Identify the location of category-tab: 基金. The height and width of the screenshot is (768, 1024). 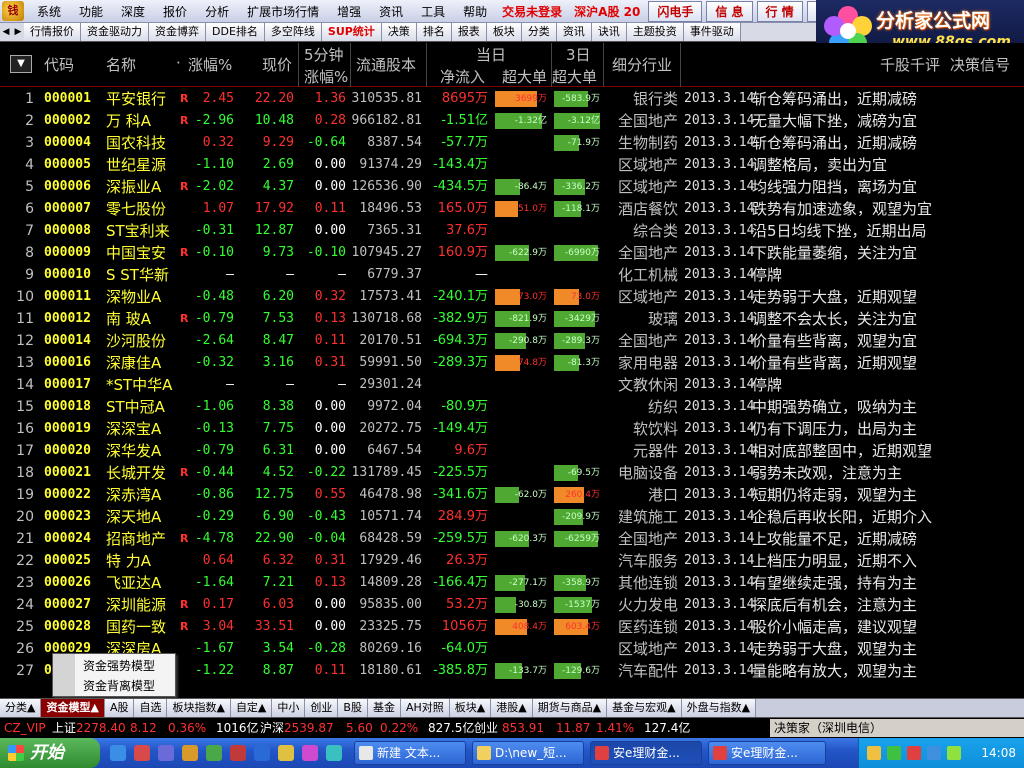
(384, 708).